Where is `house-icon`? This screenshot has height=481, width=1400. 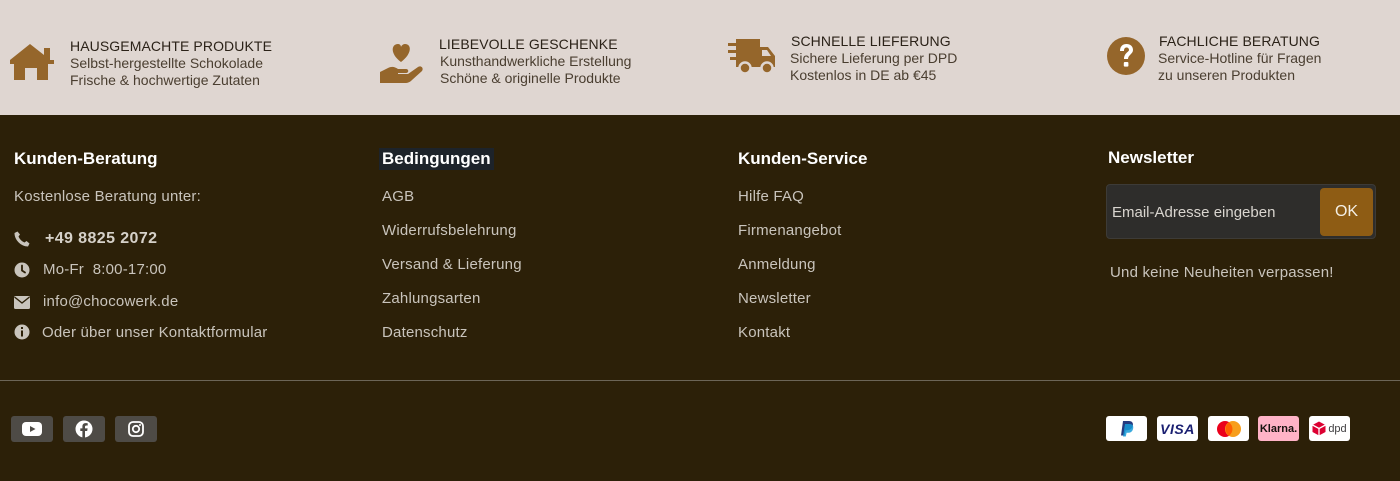 house-icon is located at coordinates (32, 62).